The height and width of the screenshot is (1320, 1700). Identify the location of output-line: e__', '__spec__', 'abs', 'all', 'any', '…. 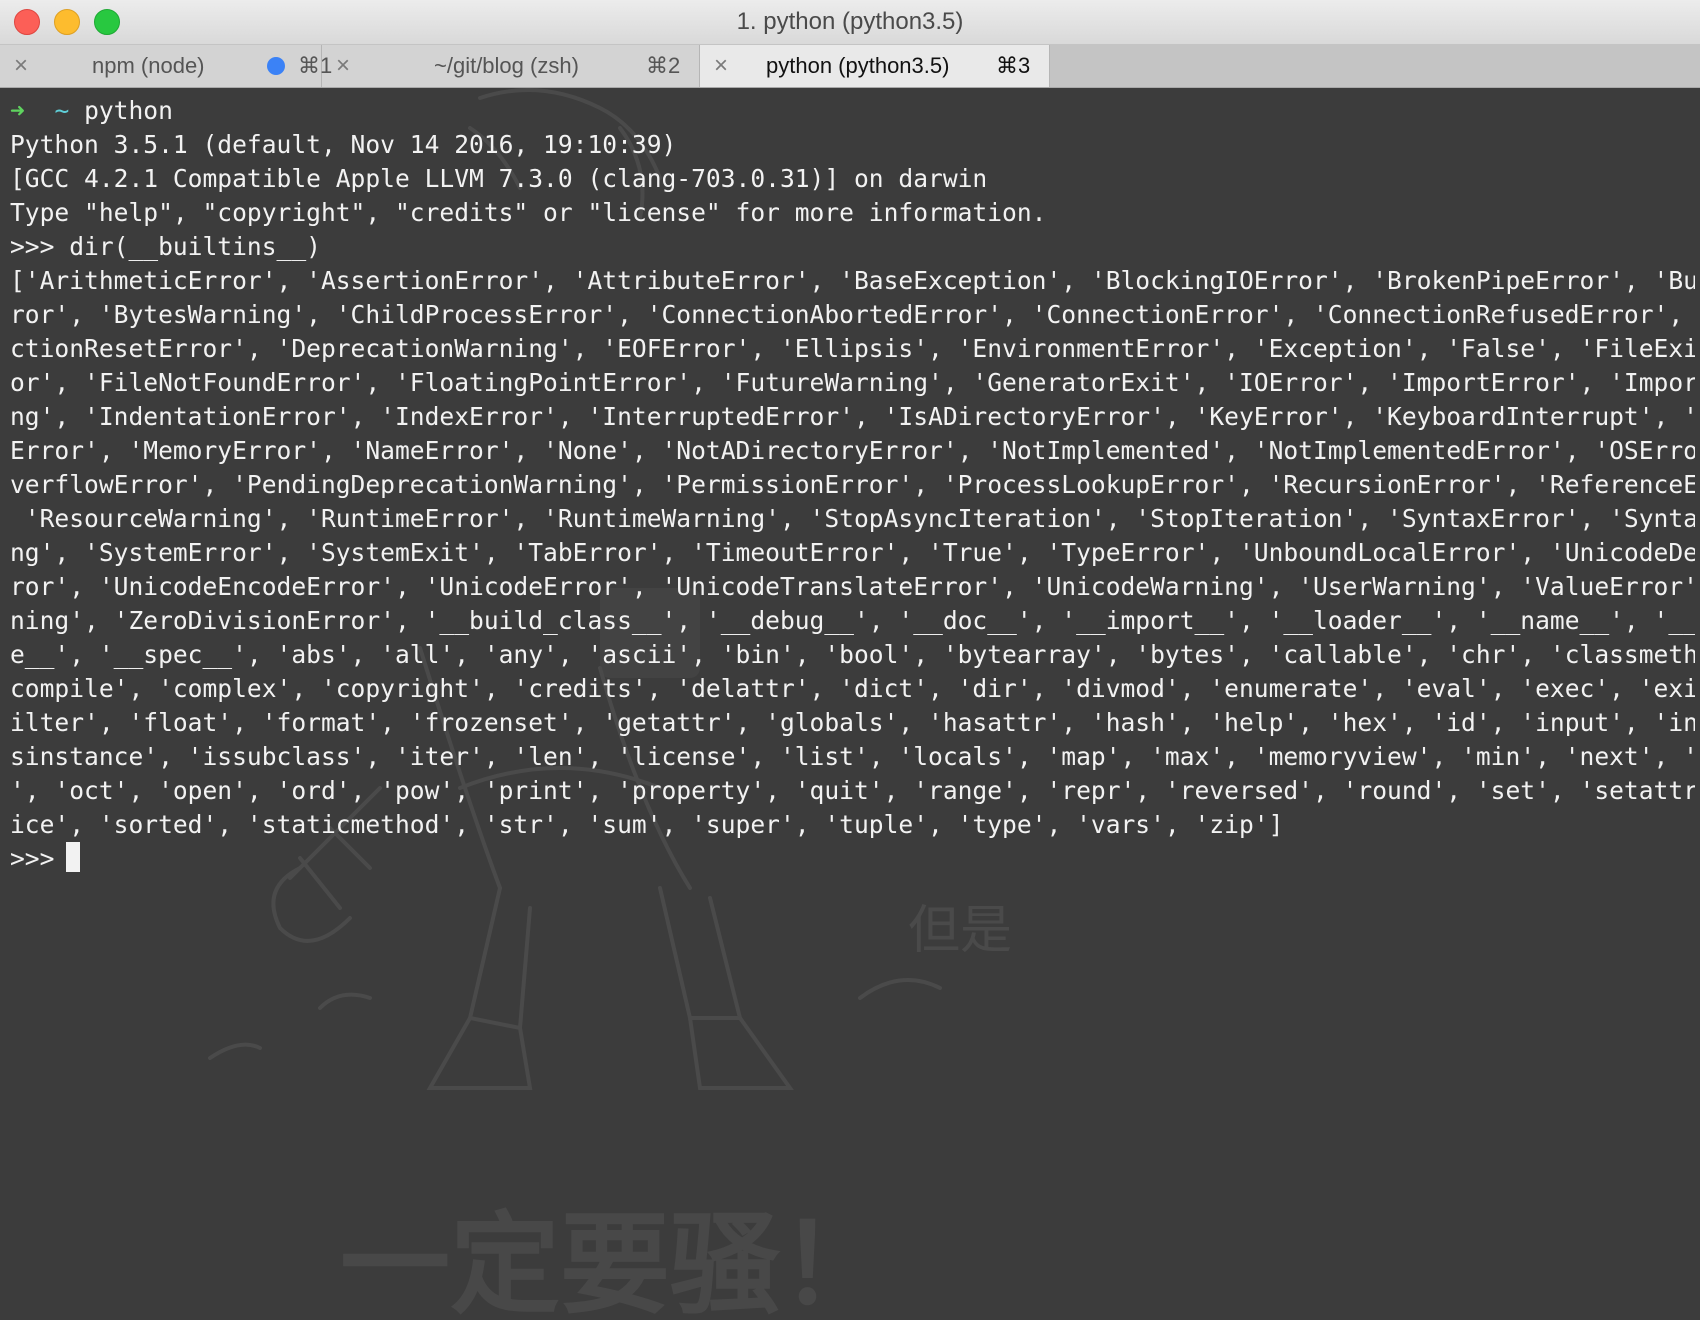
(852, 654).